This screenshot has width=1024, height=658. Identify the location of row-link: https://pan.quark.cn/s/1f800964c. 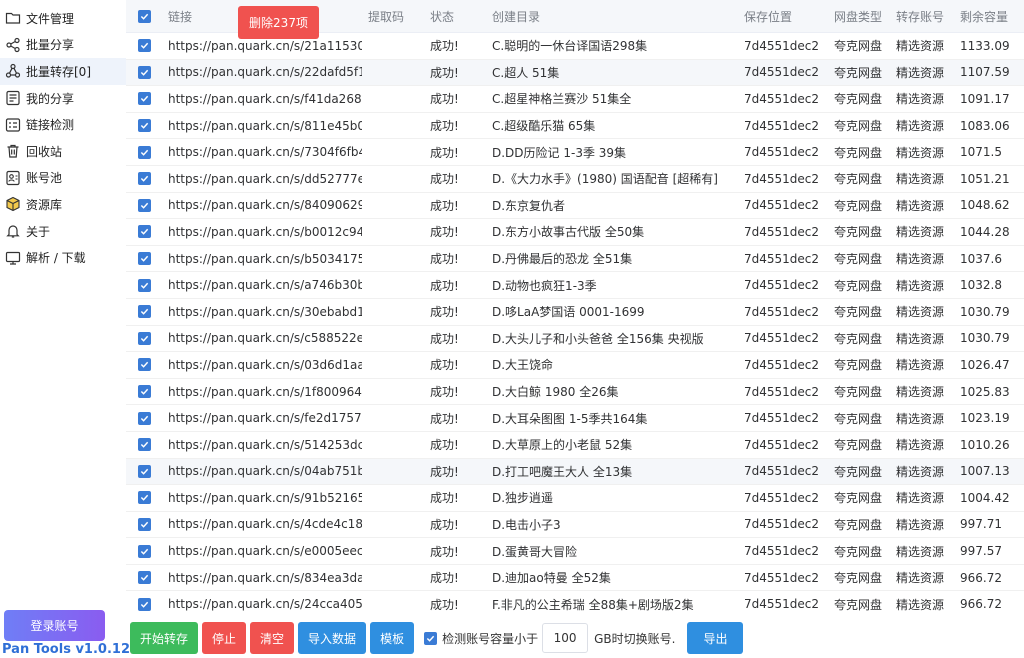
(262, 392).